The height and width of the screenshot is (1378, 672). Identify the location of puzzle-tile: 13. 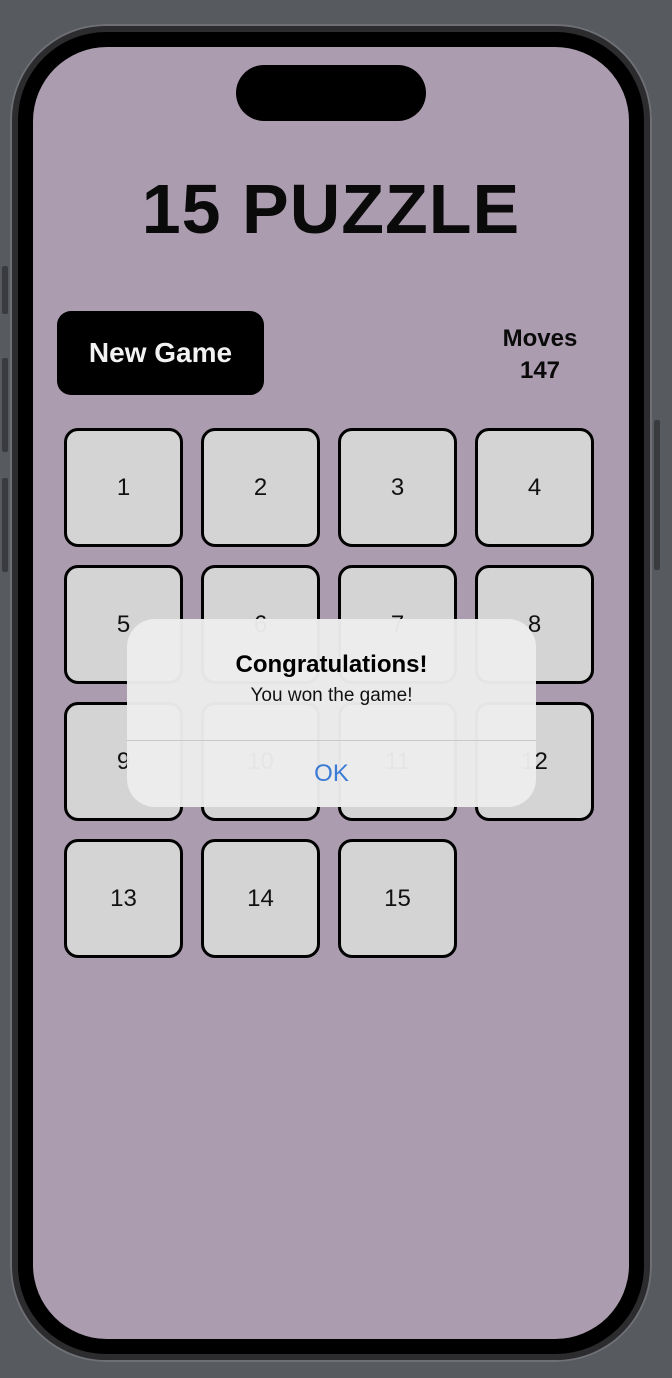
(123, 898).